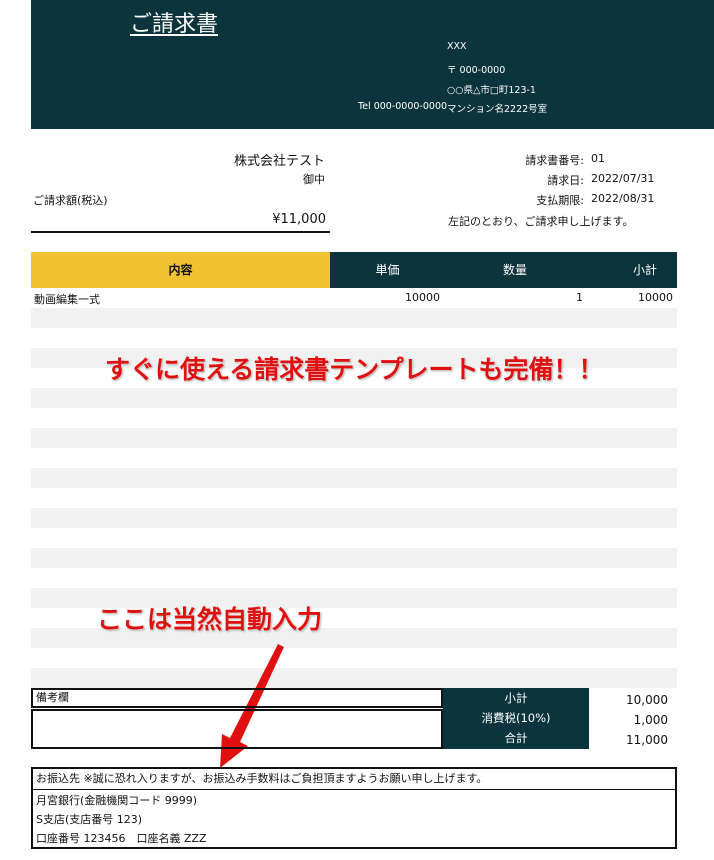  What do you see at coordinates (491, 90) in the screenshot?
I see `address-line1: ○○県△市□町123-1` at bounding box center [491, 90].